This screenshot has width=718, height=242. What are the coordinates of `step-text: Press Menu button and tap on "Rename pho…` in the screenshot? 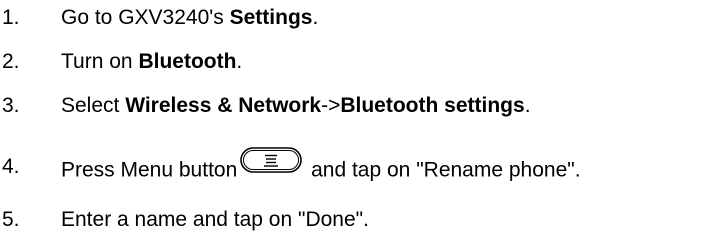 It's located at (321, 167).